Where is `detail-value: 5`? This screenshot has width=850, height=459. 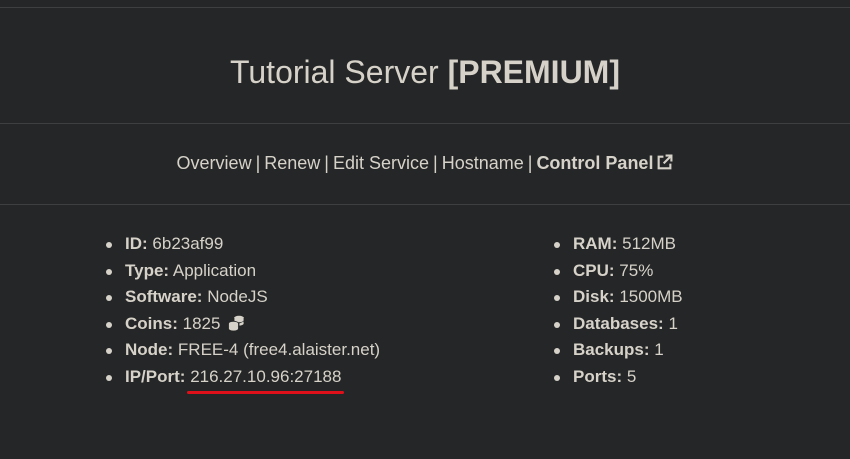
detail-value: 5 is located at coordinates (631, 376).